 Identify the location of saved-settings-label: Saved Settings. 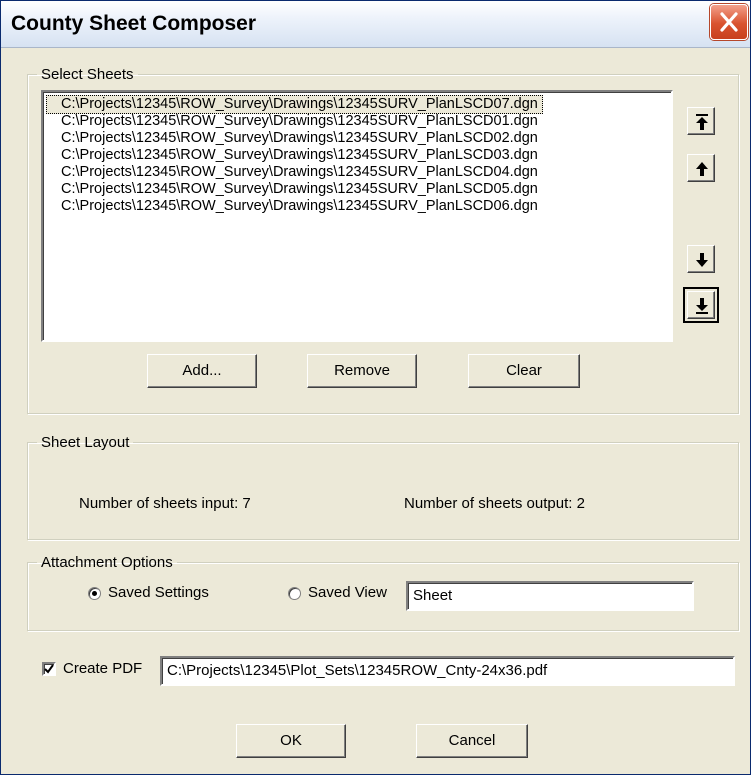
(158, 592).